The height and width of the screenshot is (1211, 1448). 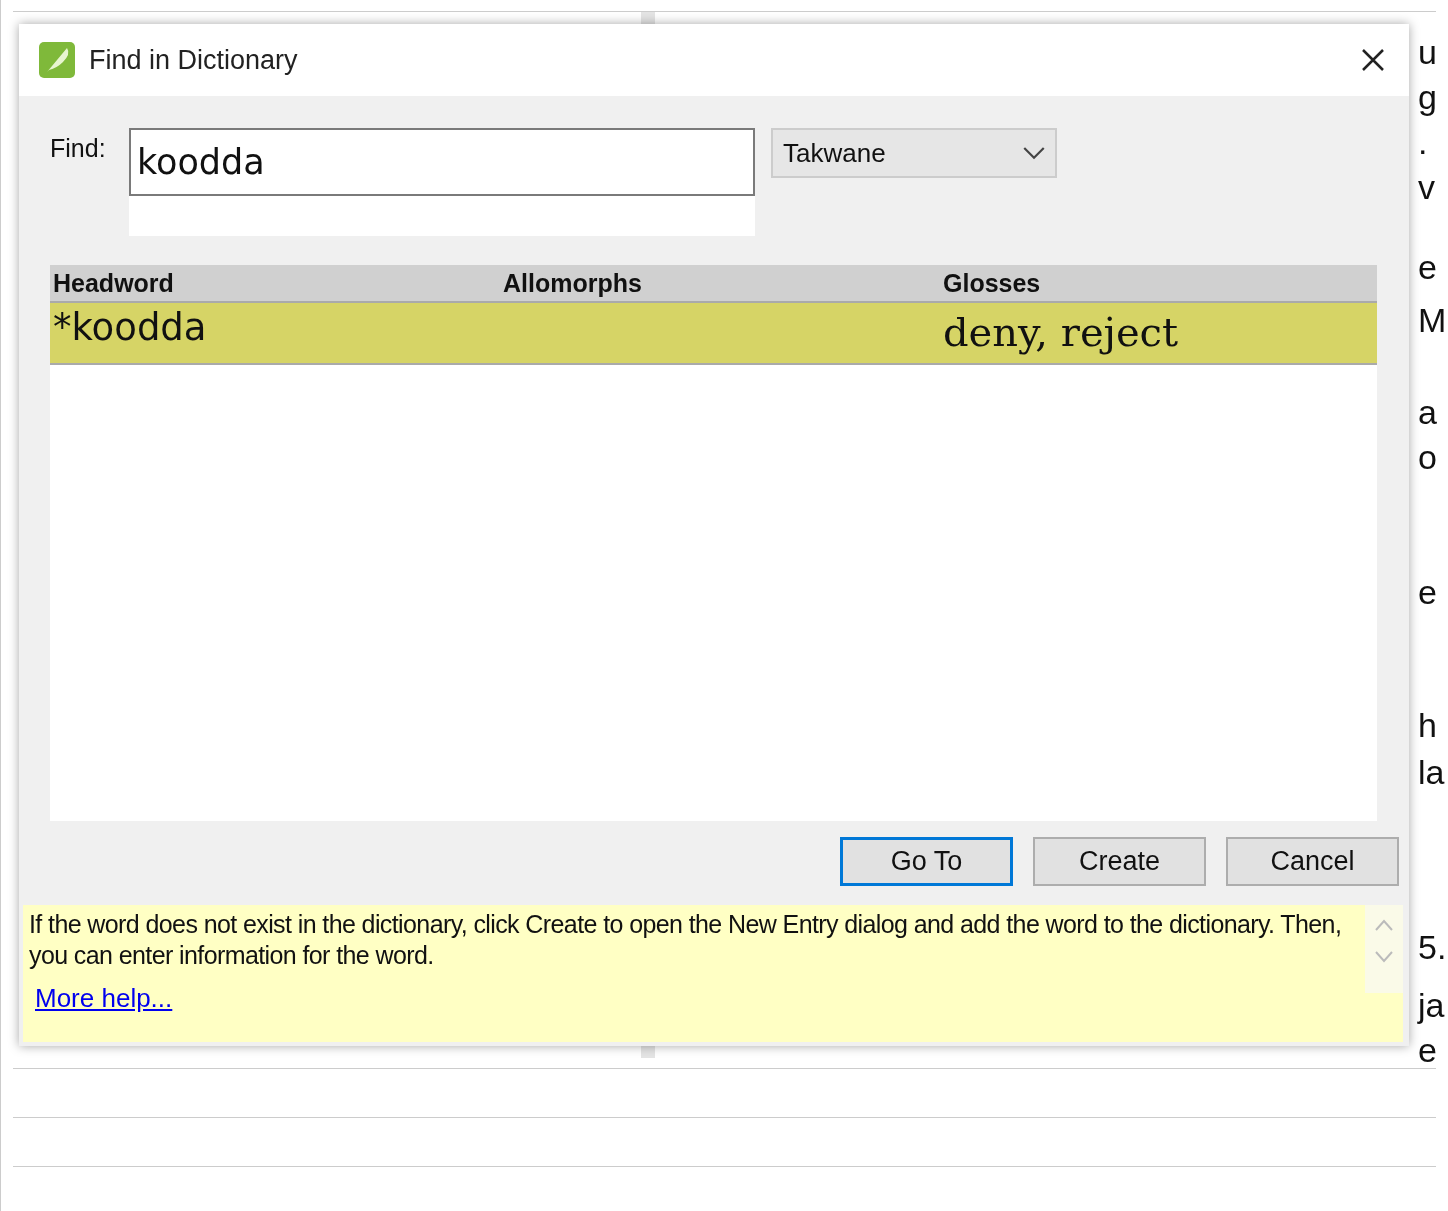 What do you see at coordinates (713, 334) in the screenshot?
I see `result-row: *koodda deny, reject` at bounding box center [713, 334].